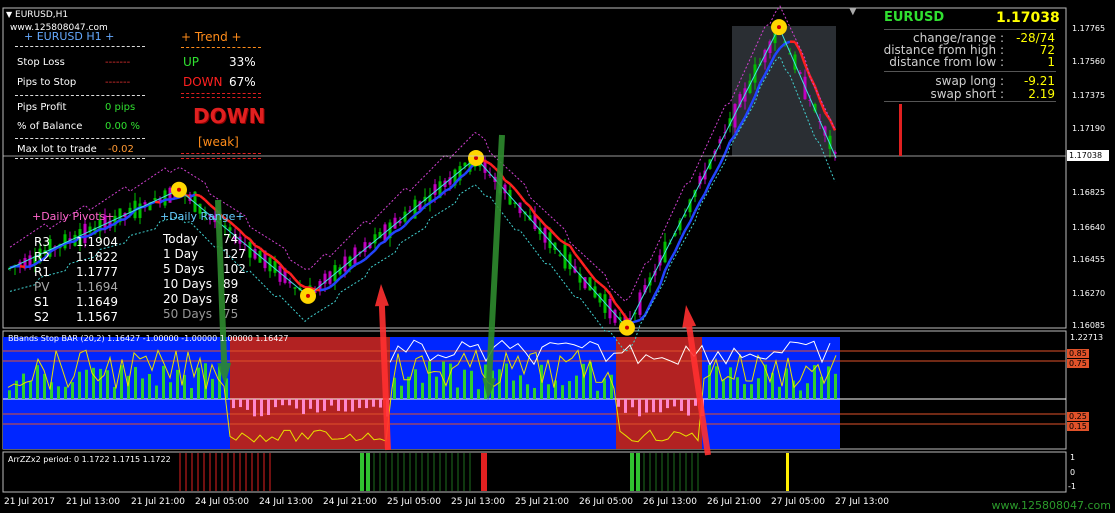  Describe the element at coordinates (1088, 155) in the screenshot. I see `current-price-tag: 1.17038` at that location.